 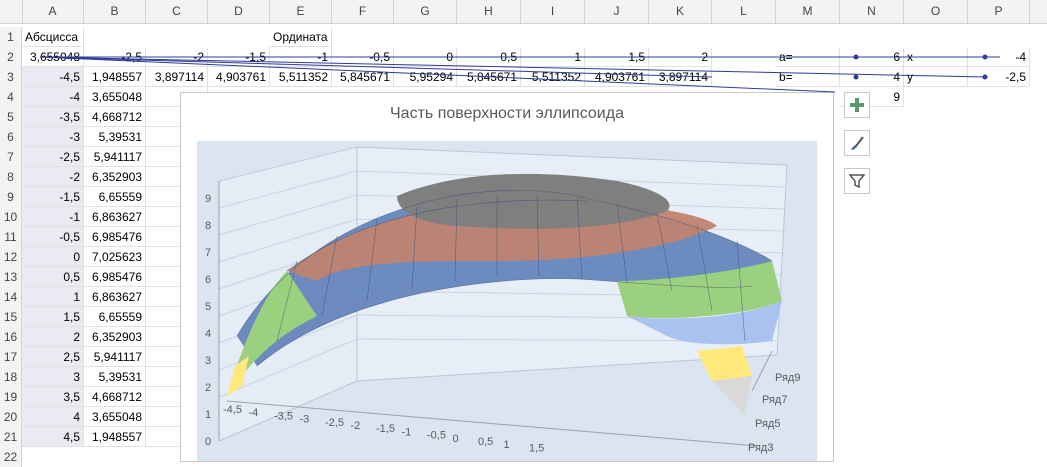 What do you see at coordinates (53, 417) in the screenshot?
I see `cell-a20: 4` at bounding box center [53, 417].